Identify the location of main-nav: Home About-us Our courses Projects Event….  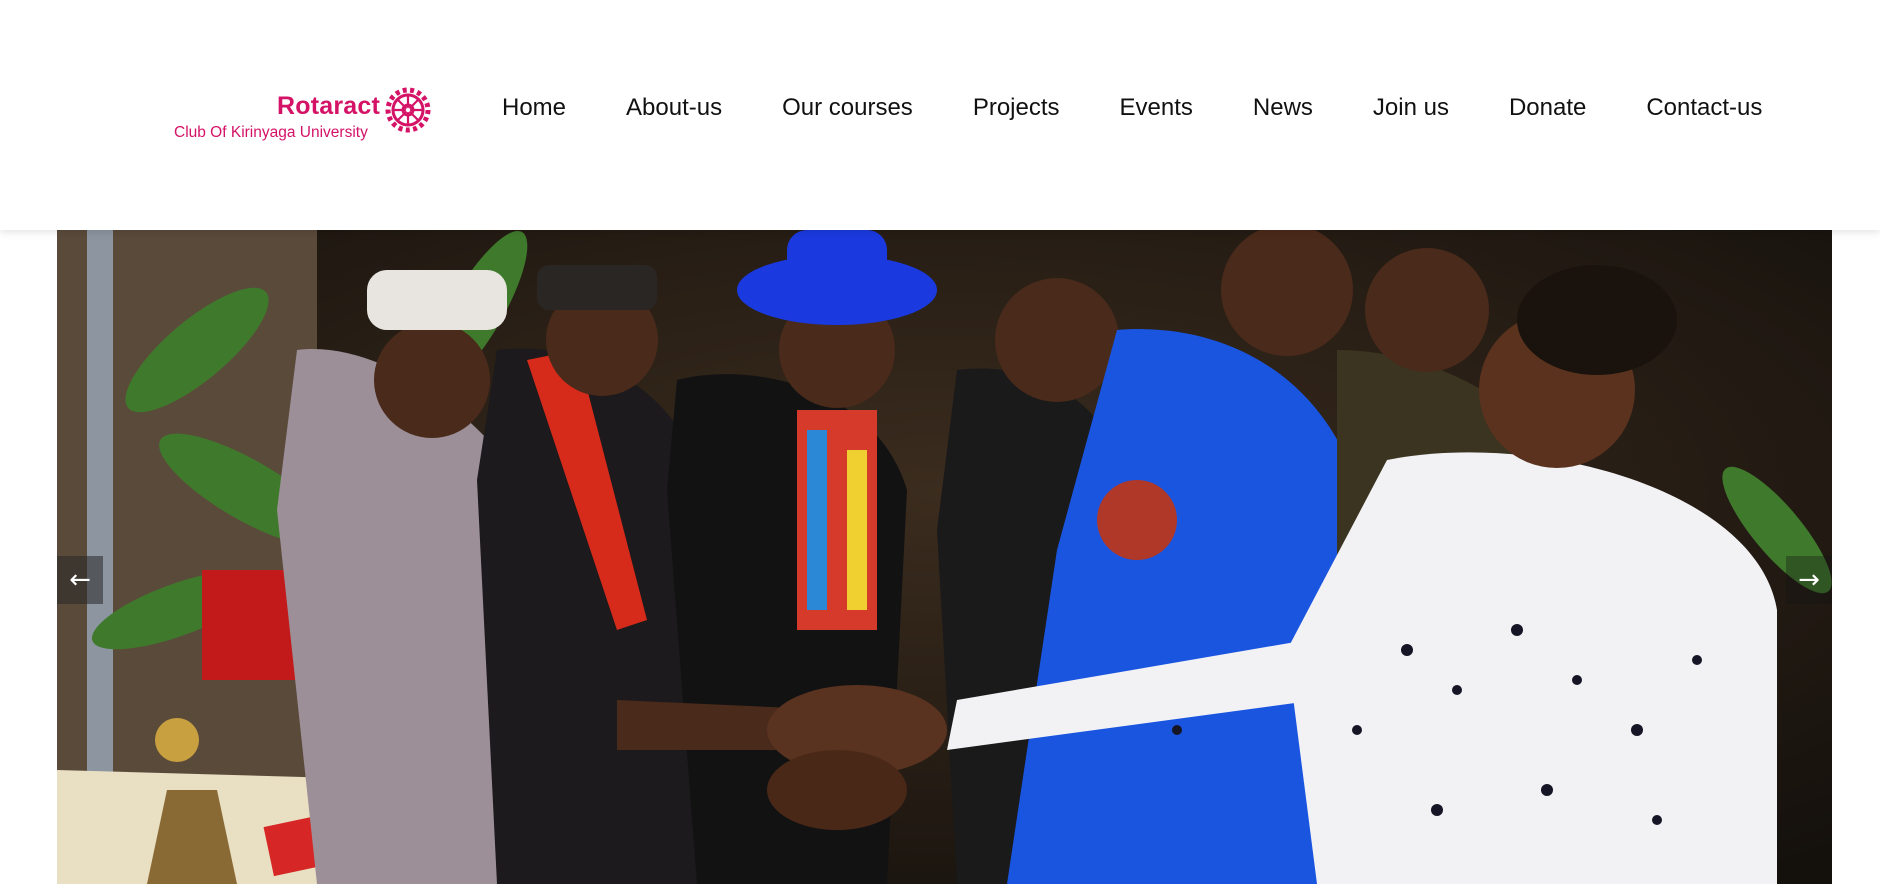
(1132, 108).